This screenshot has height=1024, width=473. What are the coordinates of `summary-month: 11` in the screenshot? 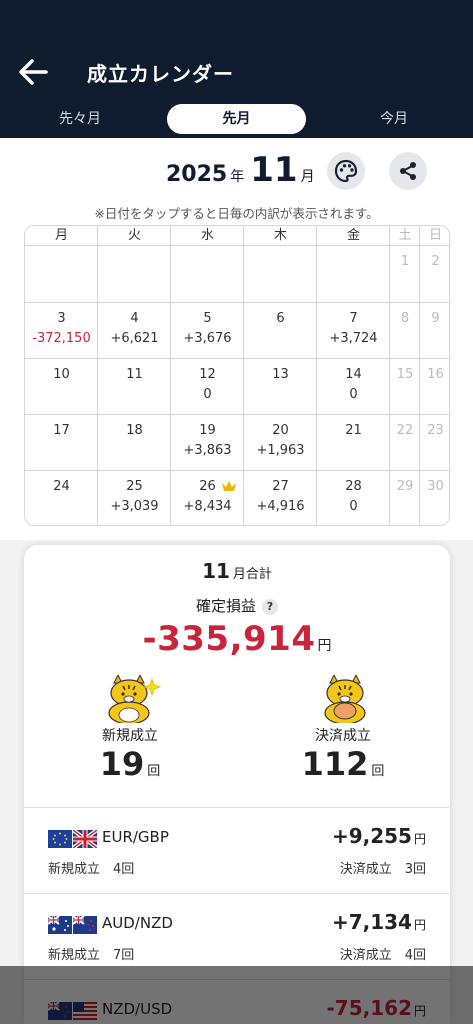 It's located at (216, 571).